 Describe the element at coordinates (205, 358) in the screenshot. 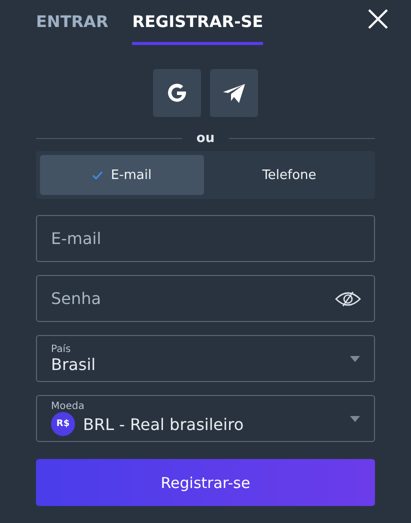

I see `country-select: País Brasil` at that location.